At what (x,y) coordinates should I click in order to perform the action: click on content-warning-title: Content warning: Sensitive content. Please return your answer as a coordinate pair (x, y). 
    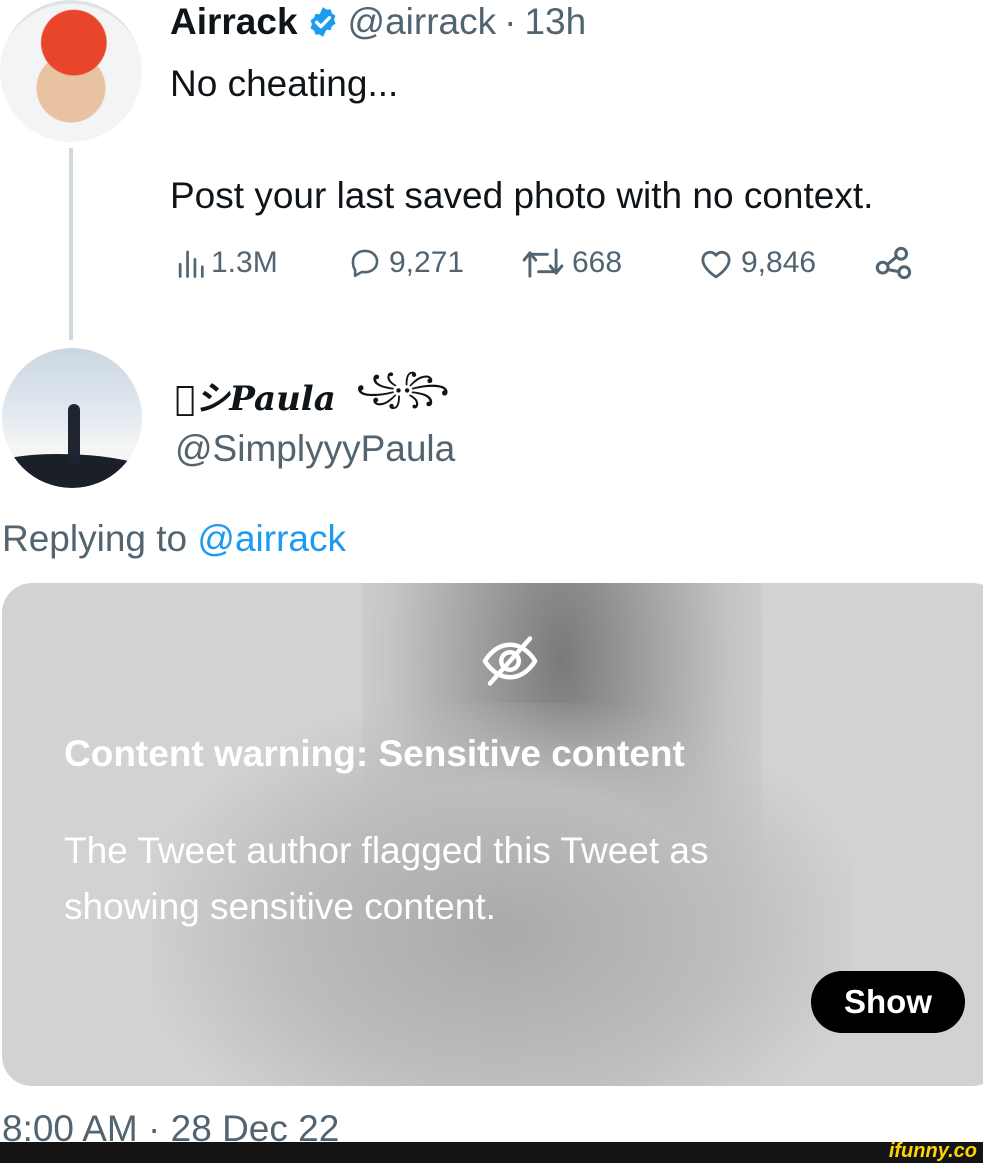
    Looking at the image, I should click on (374, 753).